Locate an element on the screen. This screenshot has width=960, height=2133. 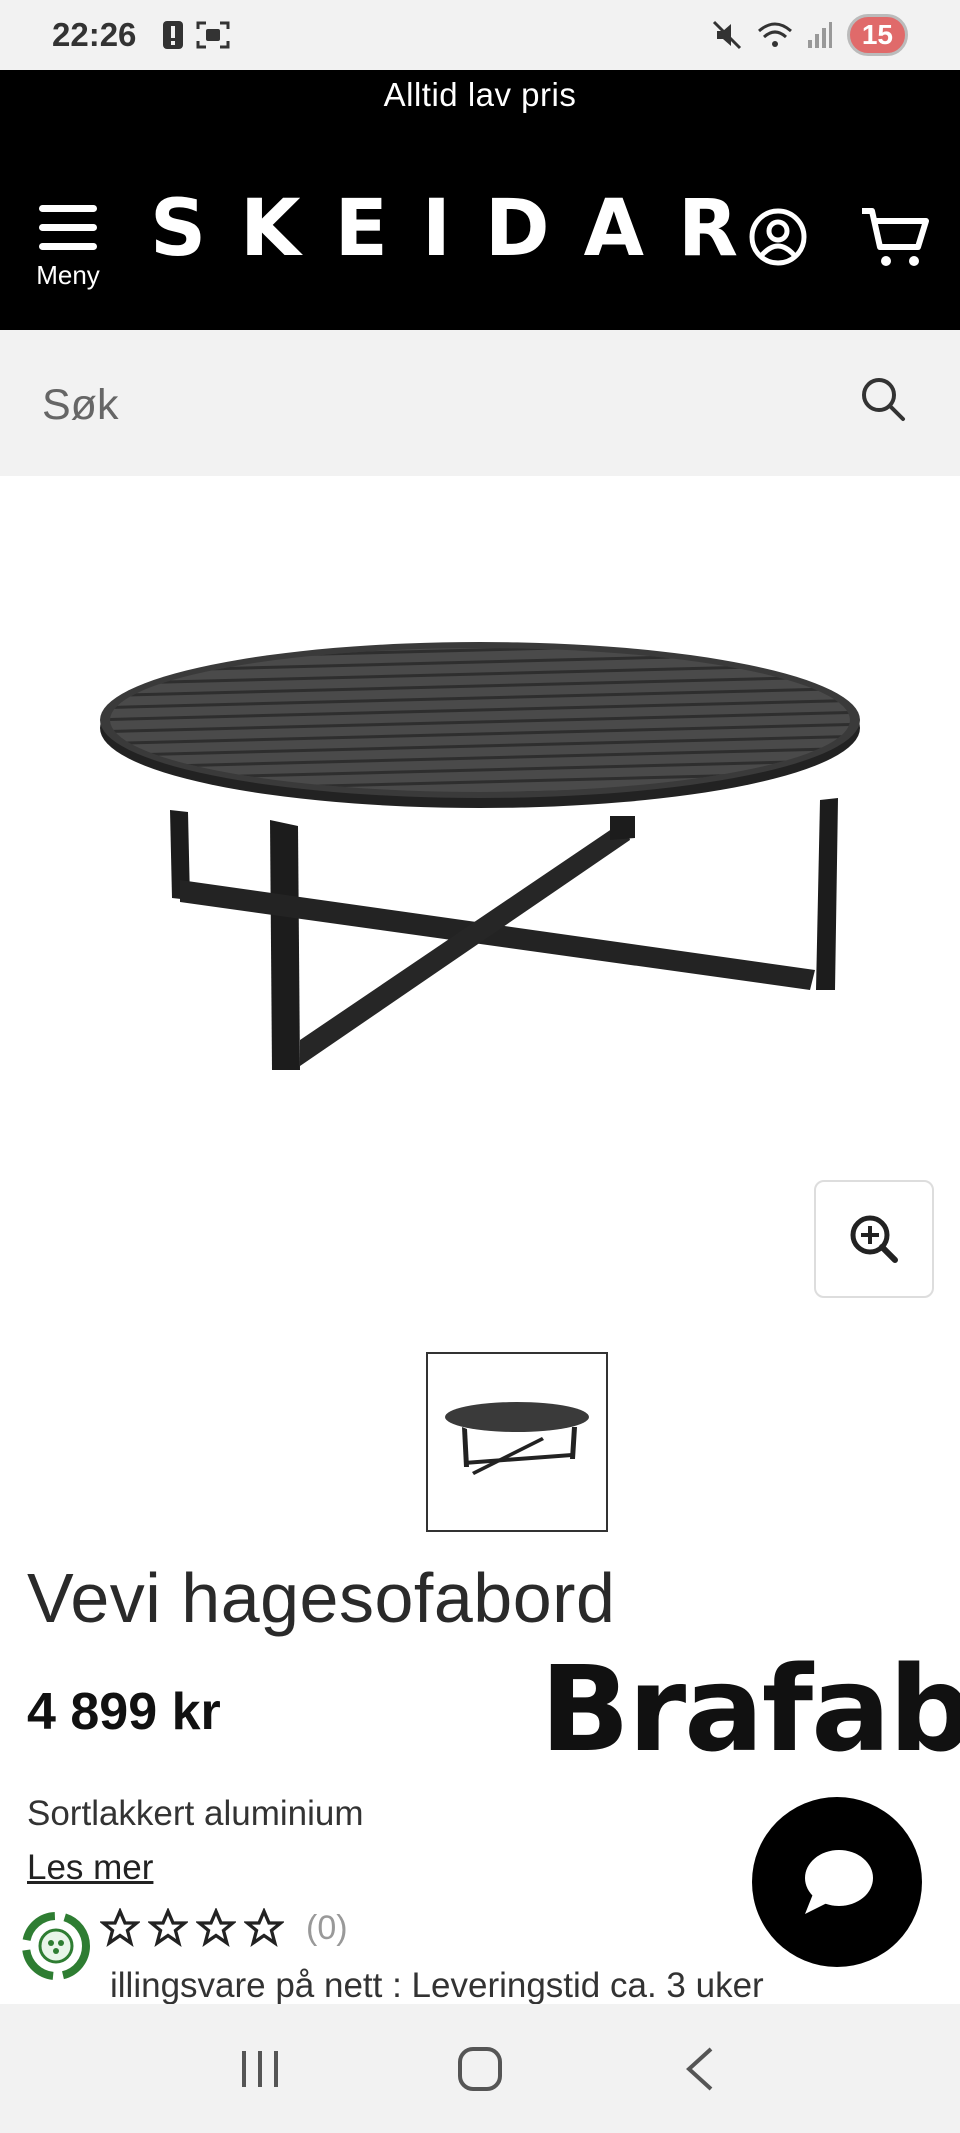
status-right: 15 is located at coordinates (809, 35).